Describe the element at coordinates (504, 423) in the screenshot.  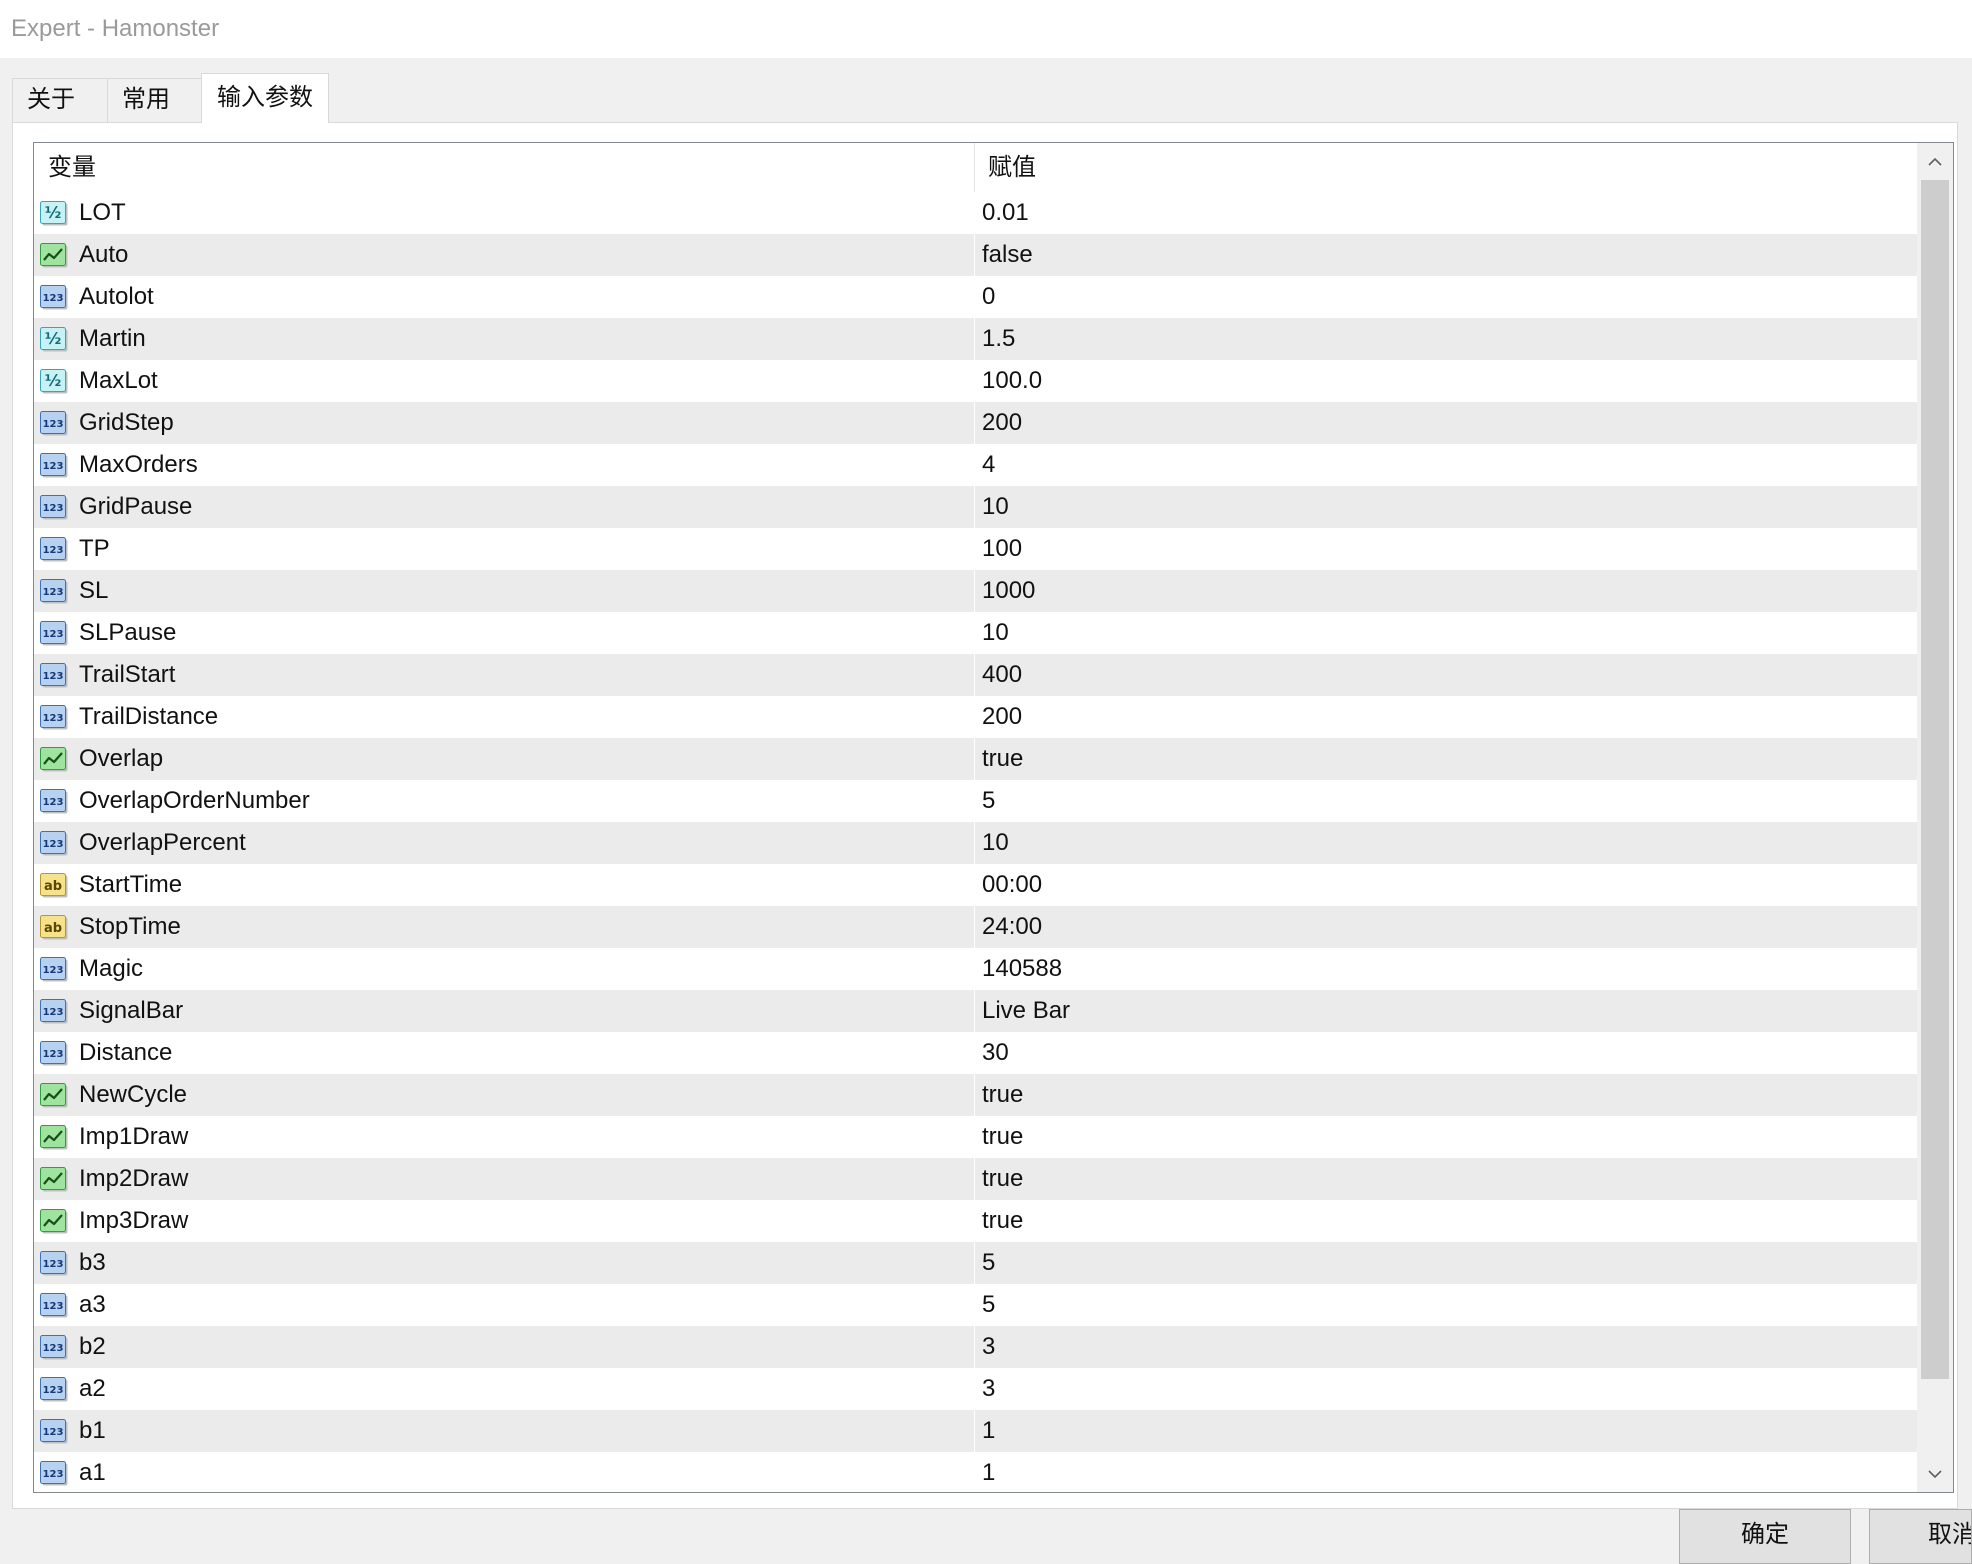
I see `param-name-cell: 123 GridStep` at that location.